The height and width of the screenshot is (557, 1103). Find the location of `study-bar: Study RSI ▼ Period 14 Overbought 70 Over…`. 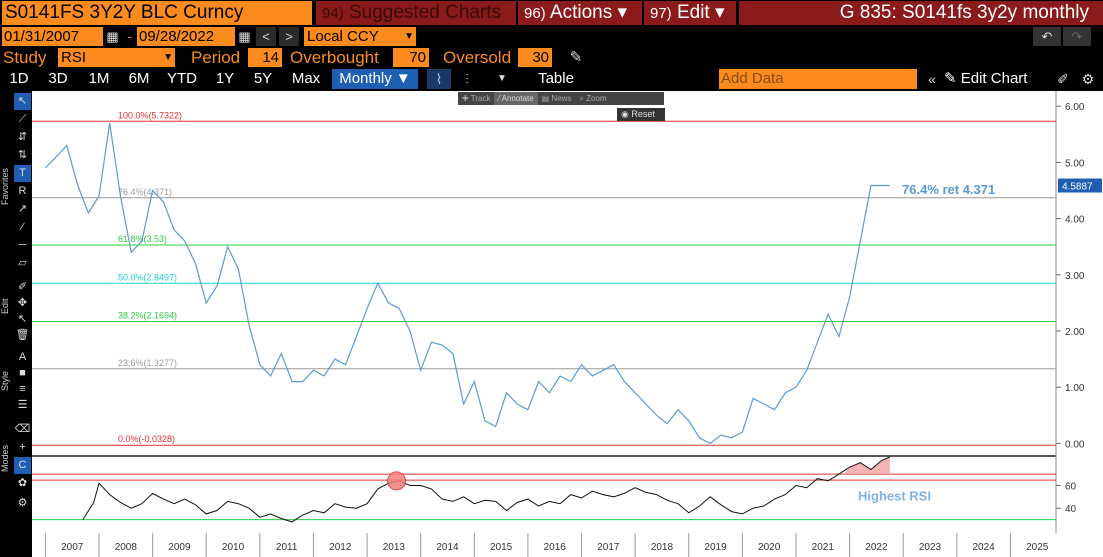

study-bar: Study RSI ▼ Period 14 Overbought 70 Over… is located at coordinates (551, 57).